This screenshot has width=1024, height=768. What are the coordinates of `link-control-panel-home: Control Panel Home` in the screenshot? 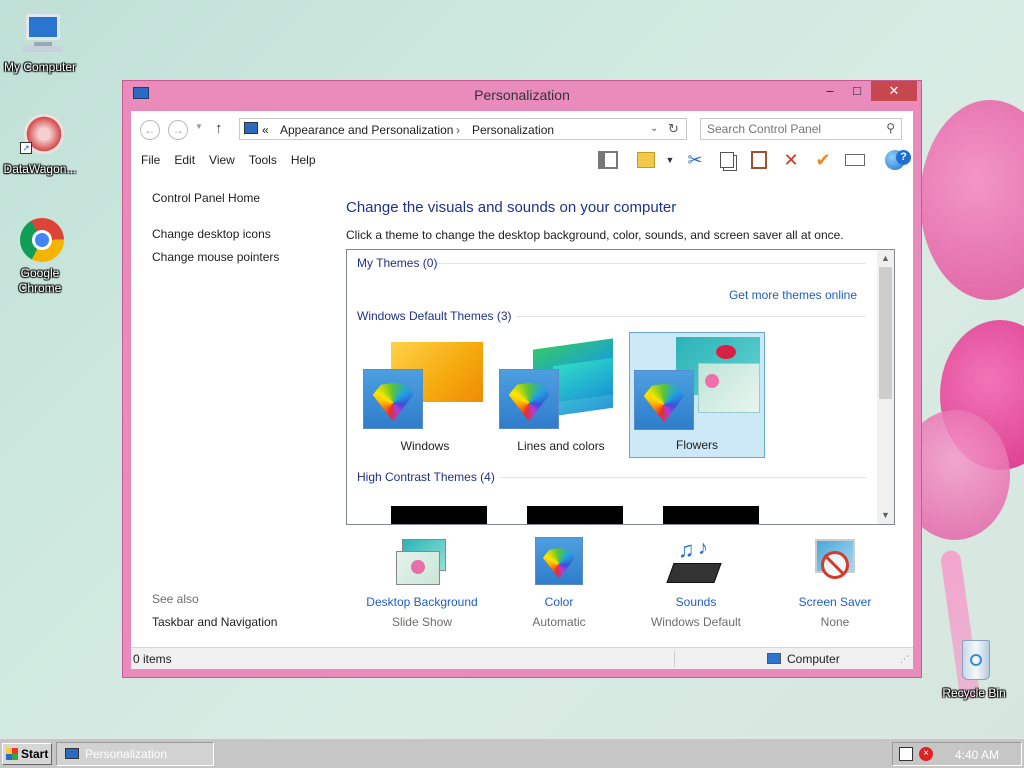 It's located at (242, 198).